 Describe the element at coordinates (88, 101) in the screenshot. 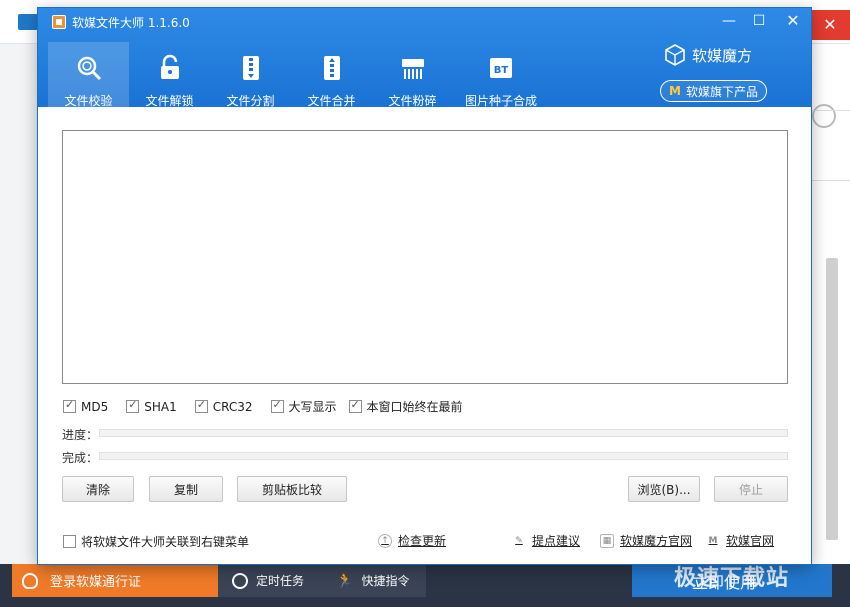

I see `tab-label: 文件校验` at that location.